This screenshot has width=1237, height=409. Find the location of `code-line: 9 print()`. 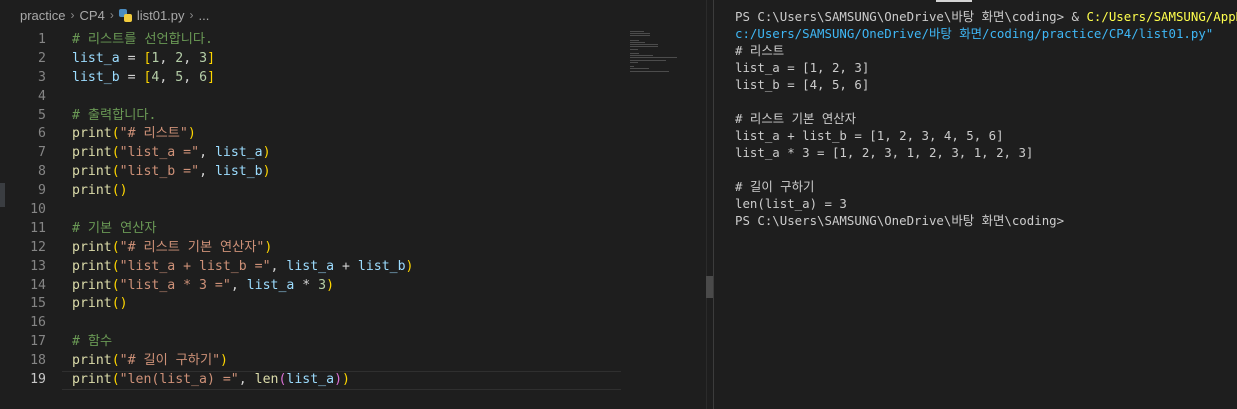

code-line: 9 print() is located at coordinates (312, 191).